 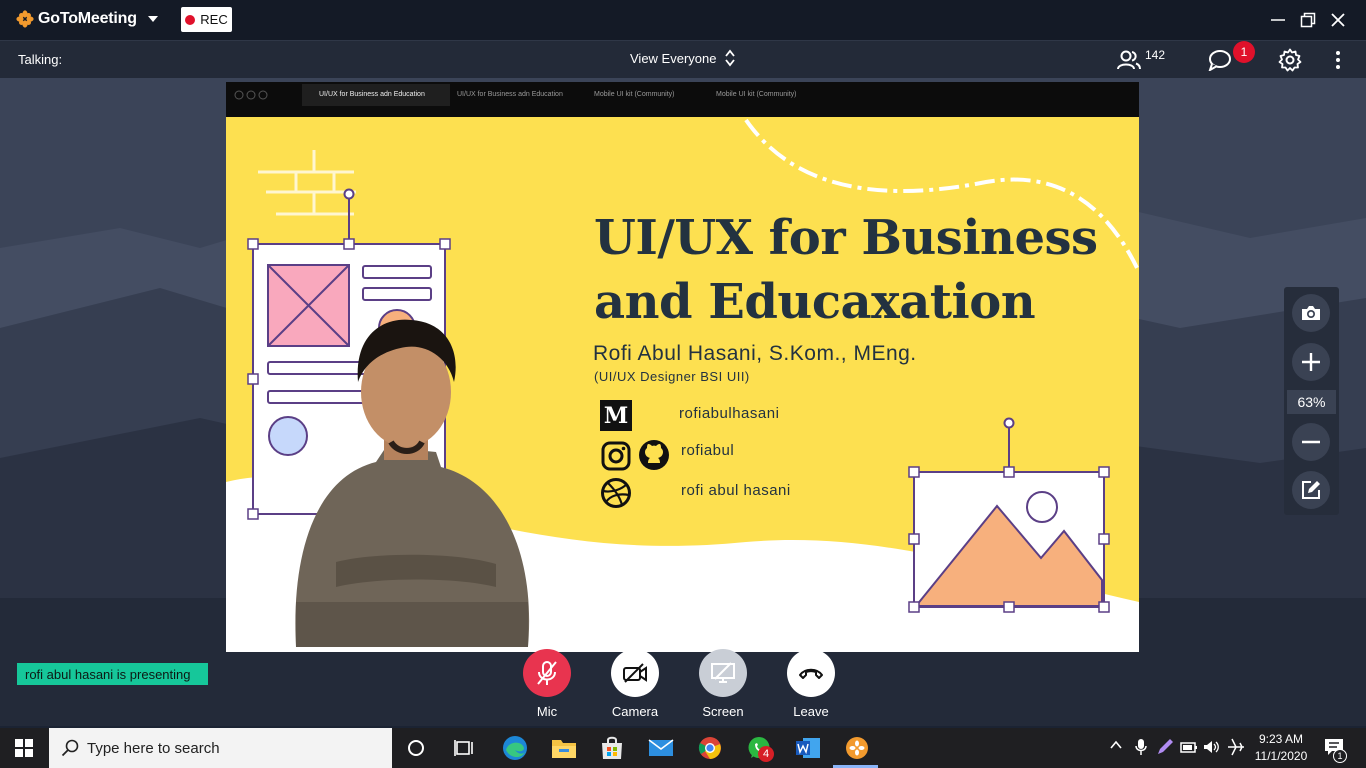 I want to click on presenter-role: (UI/UX Designer BSI UII), so click(x=672, y=376).